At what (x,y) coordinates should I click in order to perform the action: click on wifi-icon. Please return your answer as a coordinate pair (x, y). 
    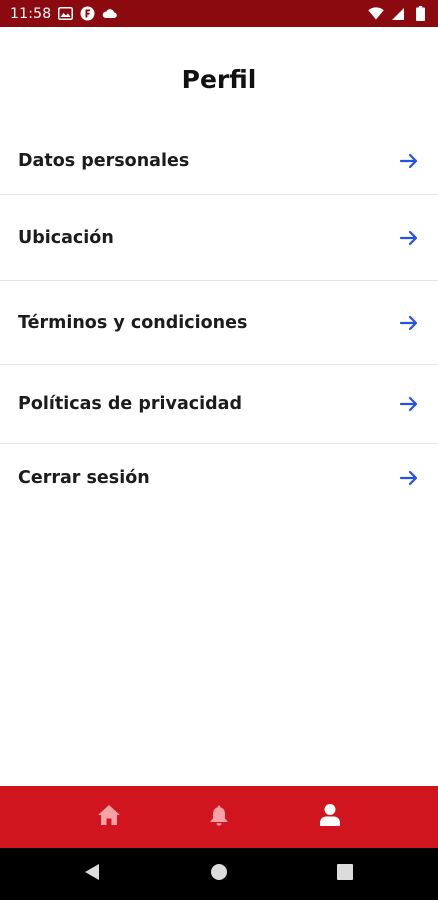
    Looking at the image, I should click on (376, 14).